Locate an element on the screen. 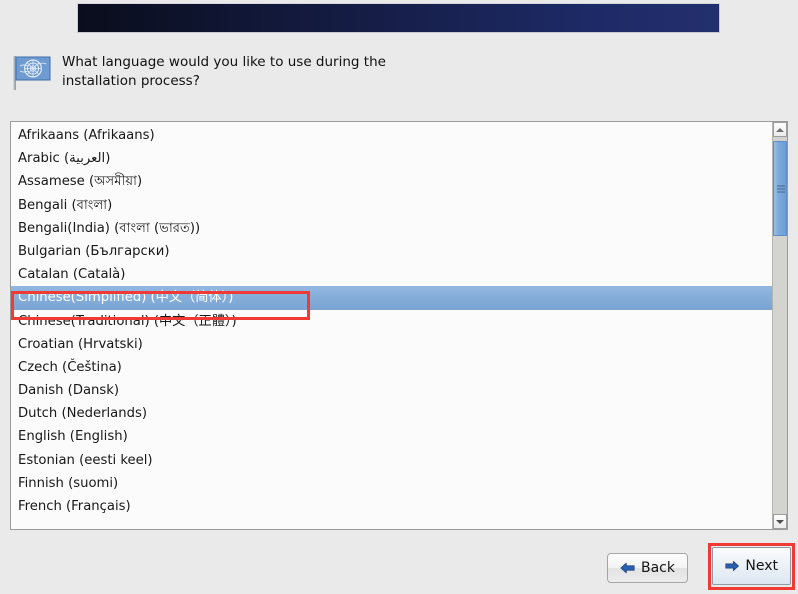 Image resolution: width=798 pixels, height=594 pixels. next-button: Next is located at coordinates (751, 566).